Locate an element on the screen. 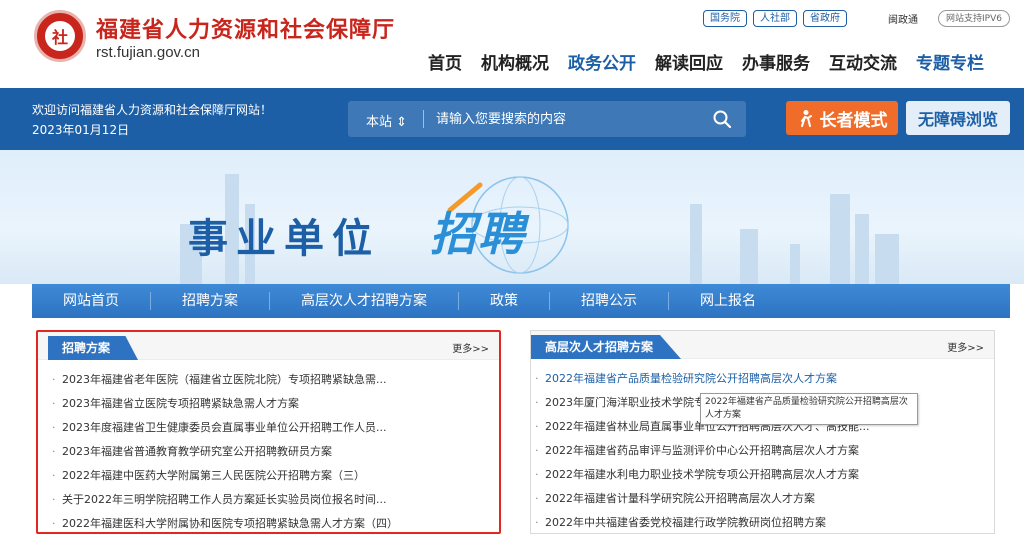 This screenshot has height=534, width=1024. nav-interpretation: 解读回应 is located at coordinates (689, 61).